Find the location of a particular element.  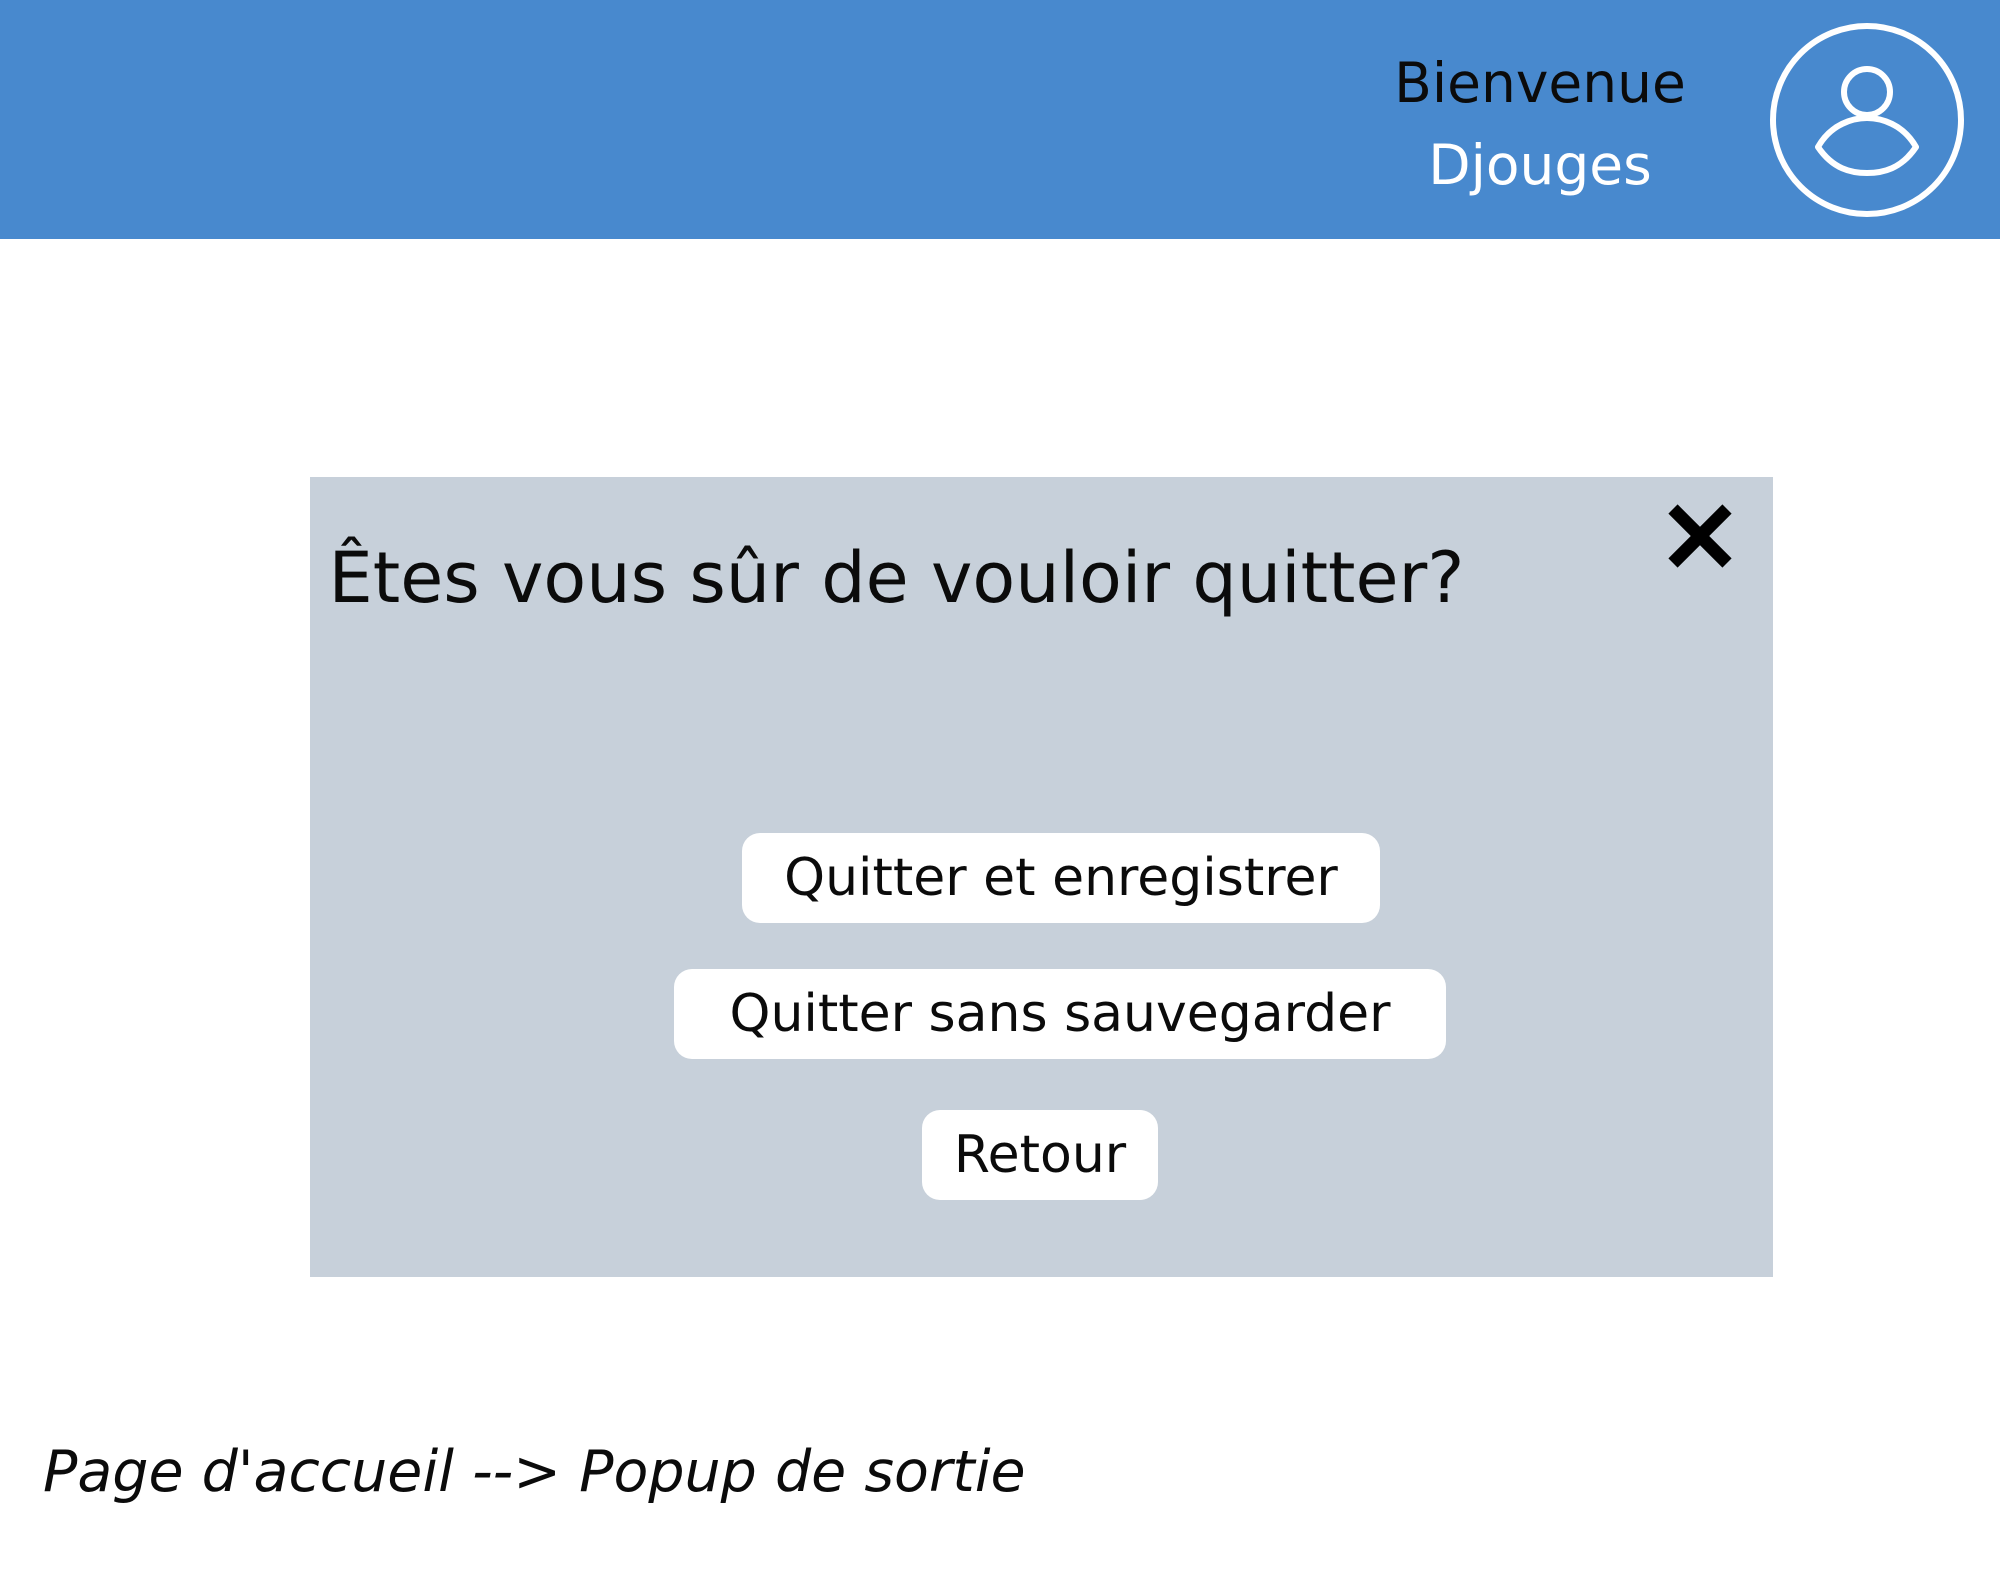

welcome-greeting: Bienvenue is located at coordinates (1540, 83).